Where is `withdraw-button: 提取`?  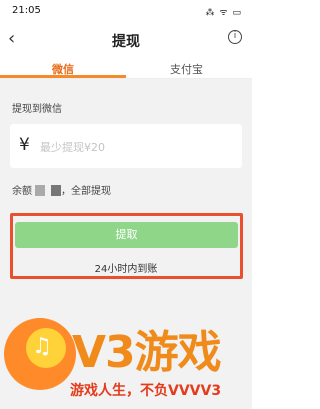
withdraw-button: 提取 is located at coordinates (126, 235).